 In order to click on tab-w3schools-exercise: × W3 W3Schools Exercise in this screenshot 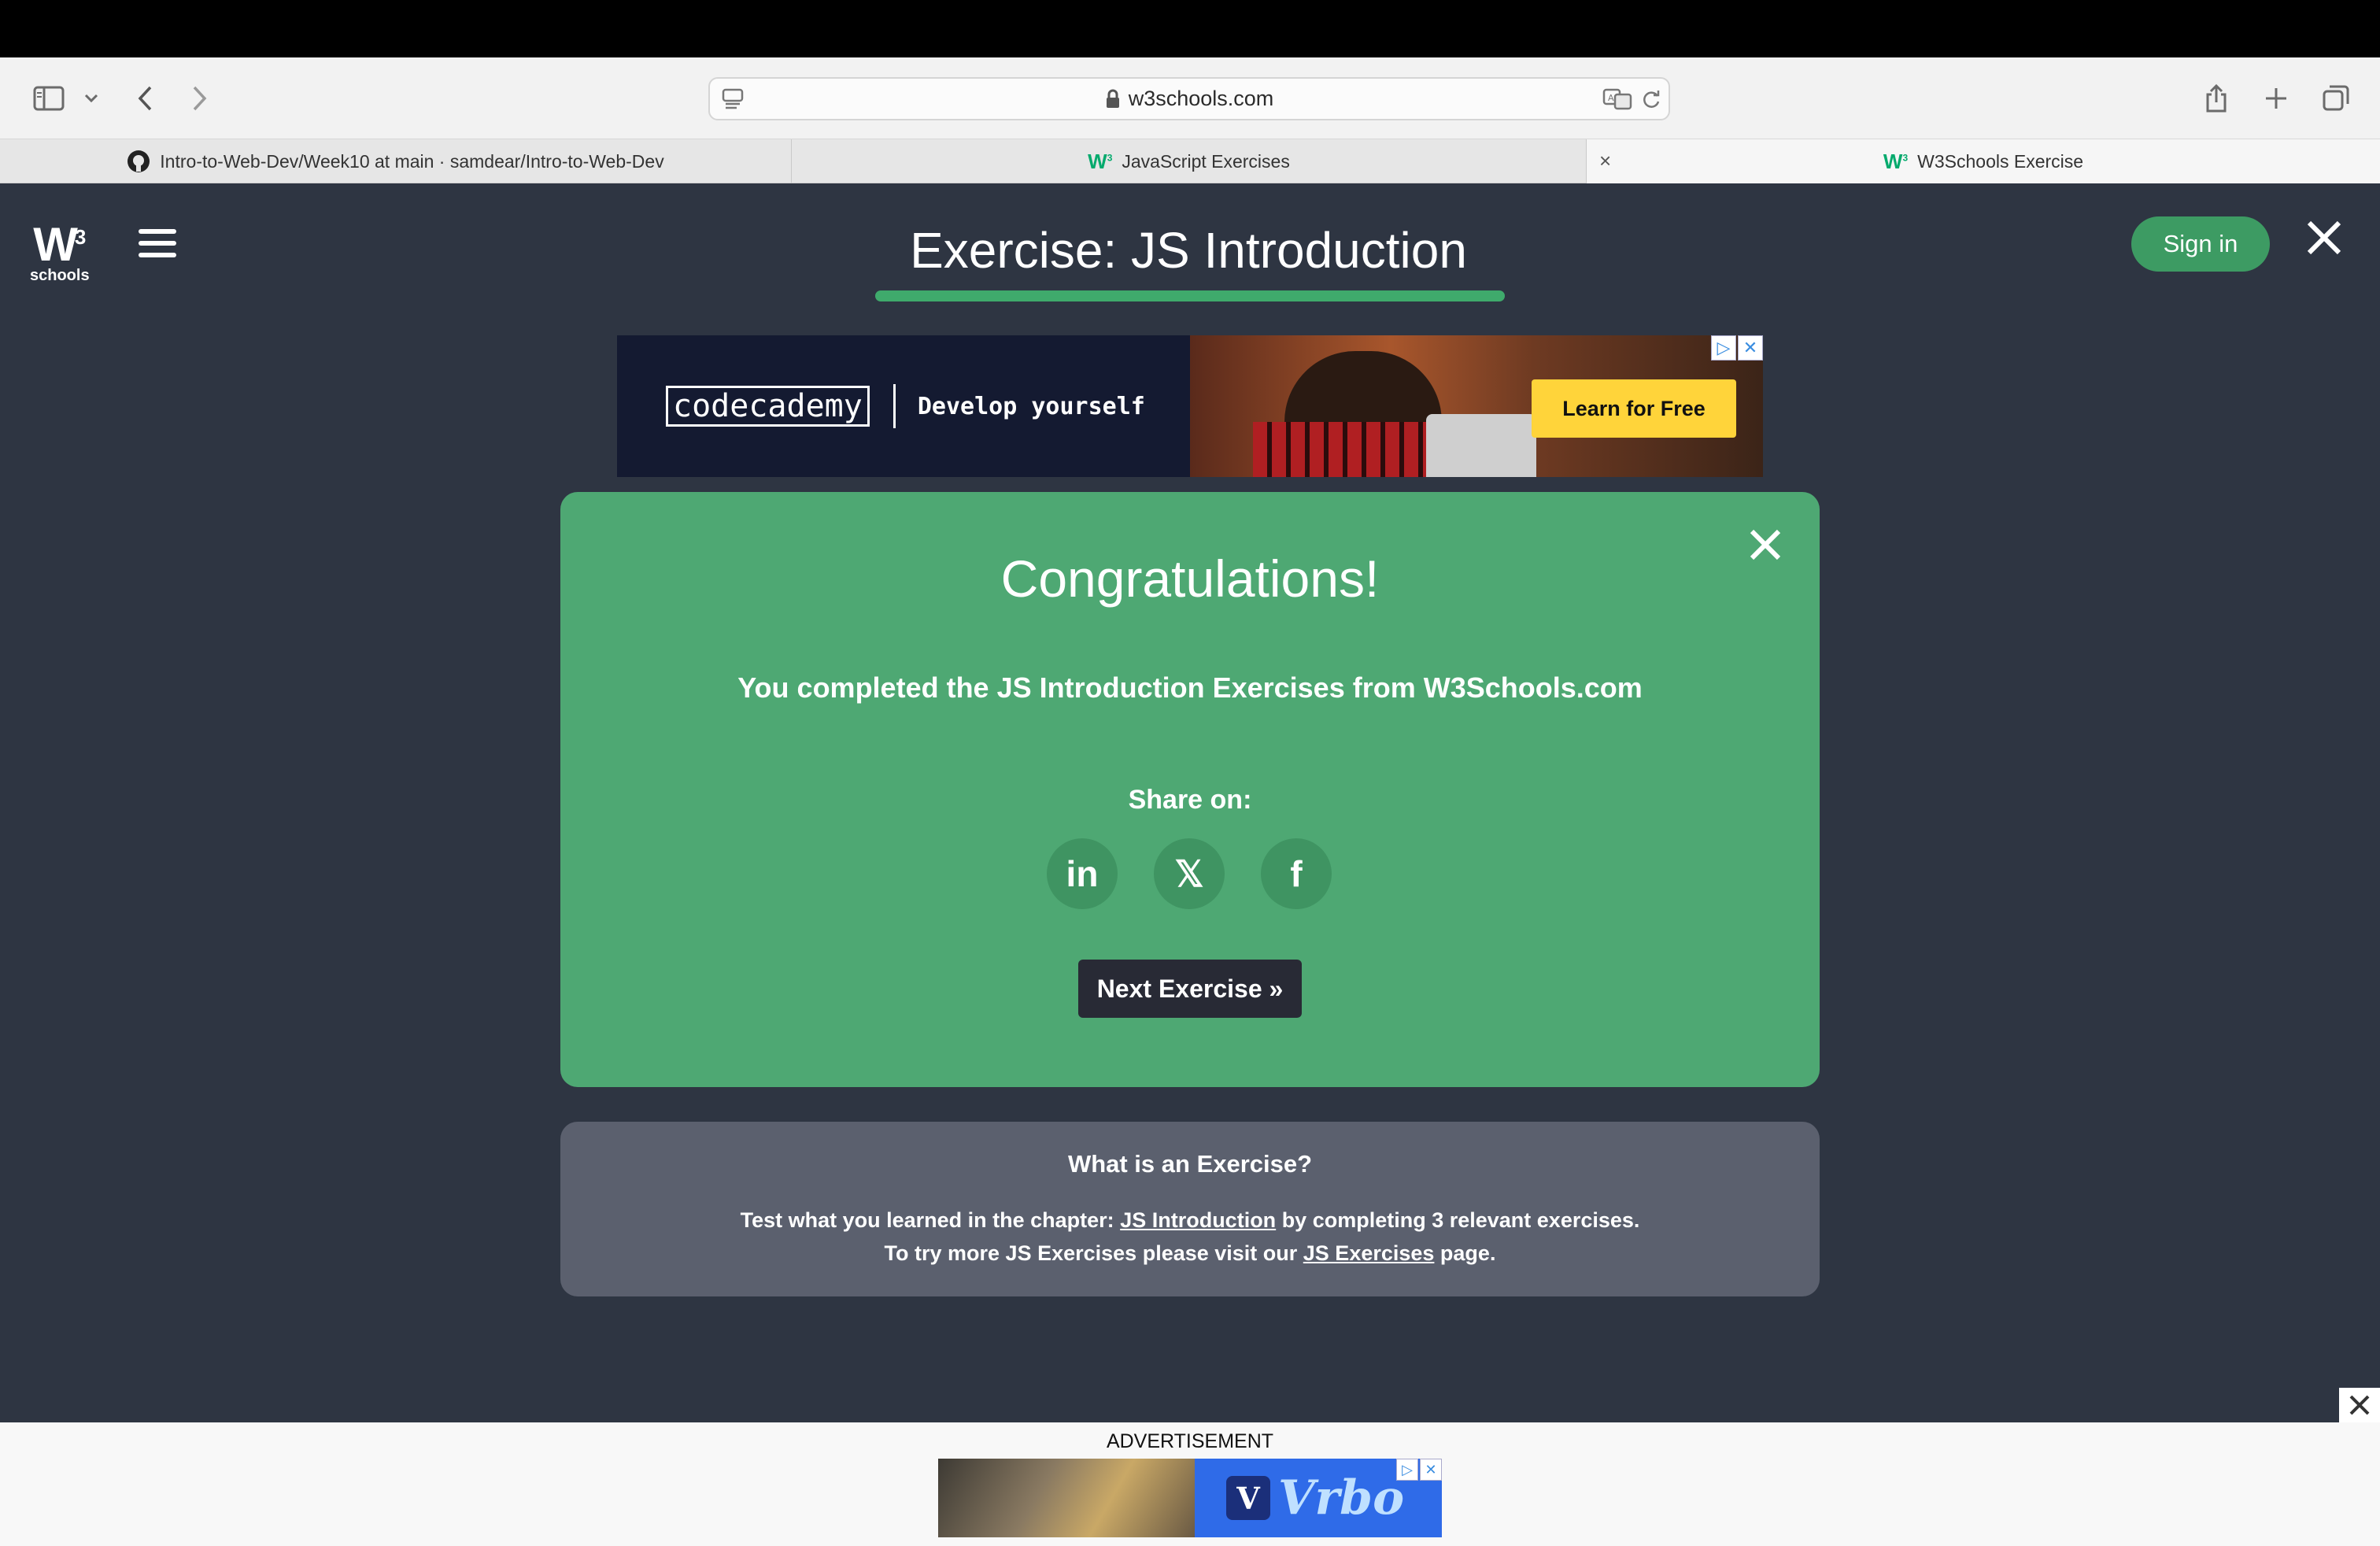, I will do `click(1983, 161)`.